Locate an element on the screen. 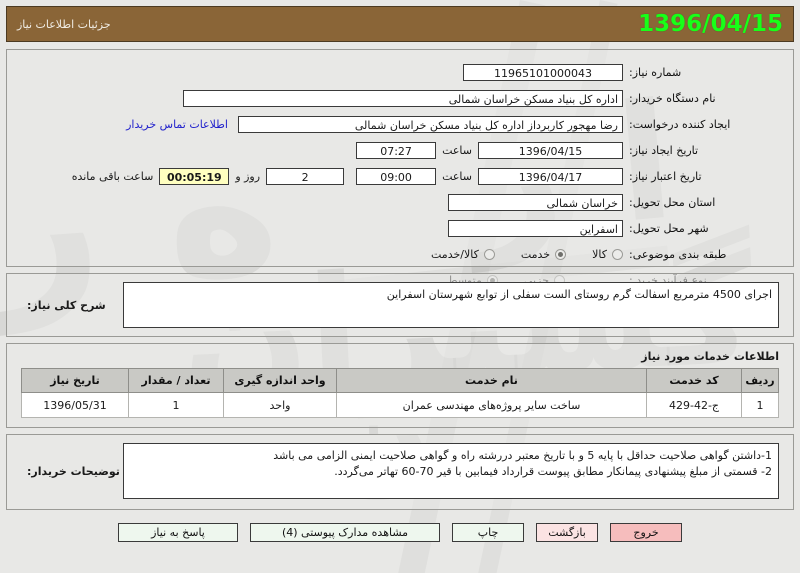 The height and width of the screenshot is (573, 800). field-need-number: 11965101000043 is located at coordinates (543, 72).